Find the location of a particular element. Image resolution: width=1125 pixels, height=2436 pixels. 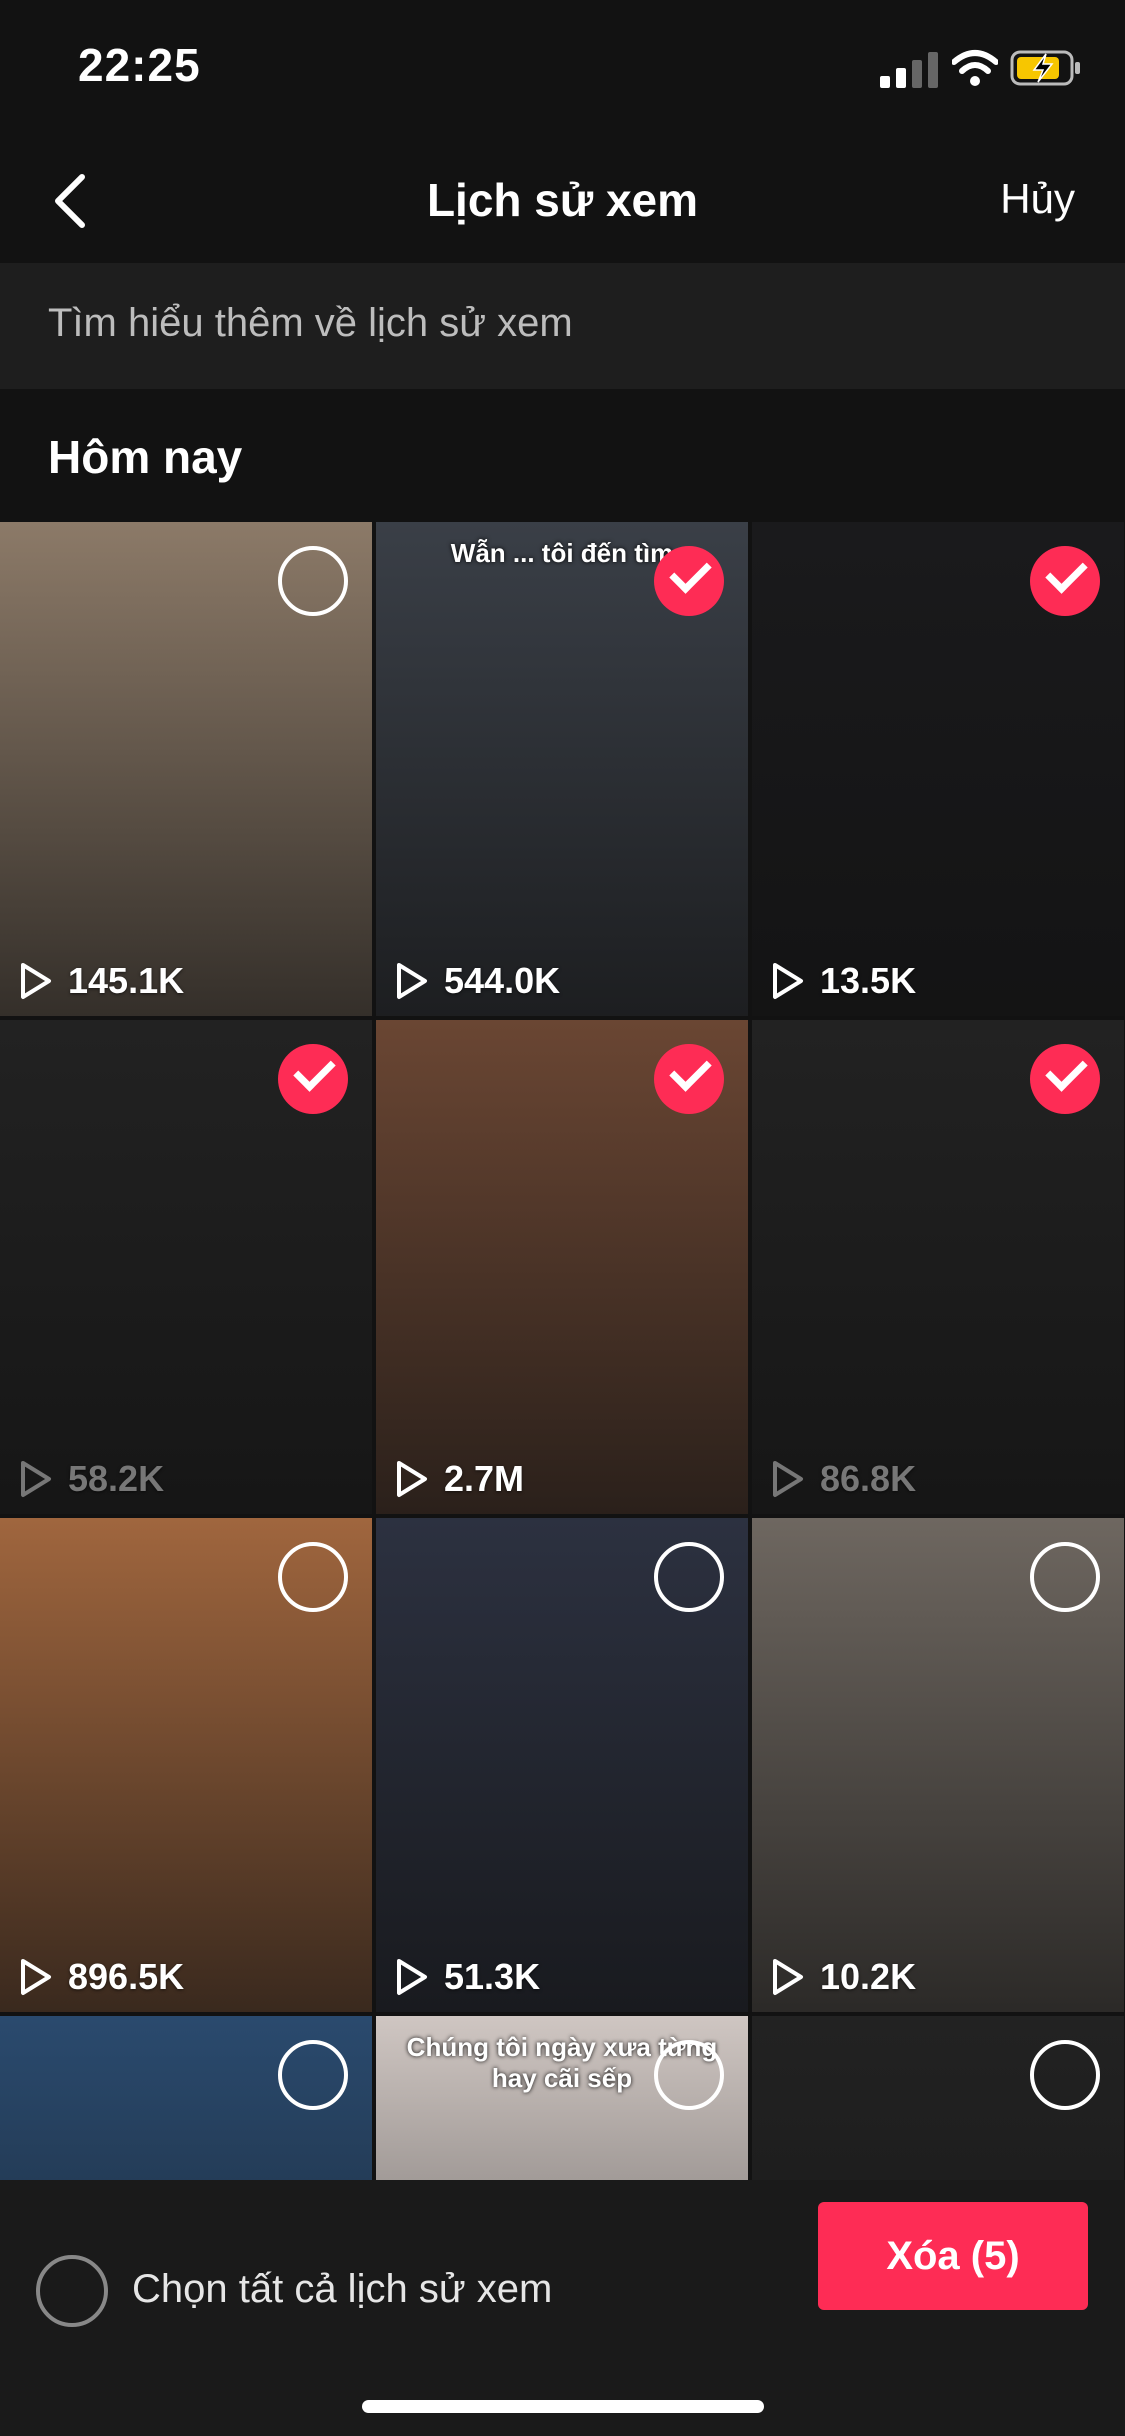

view-count: 86.8K is located at coordinates (843, 1479).